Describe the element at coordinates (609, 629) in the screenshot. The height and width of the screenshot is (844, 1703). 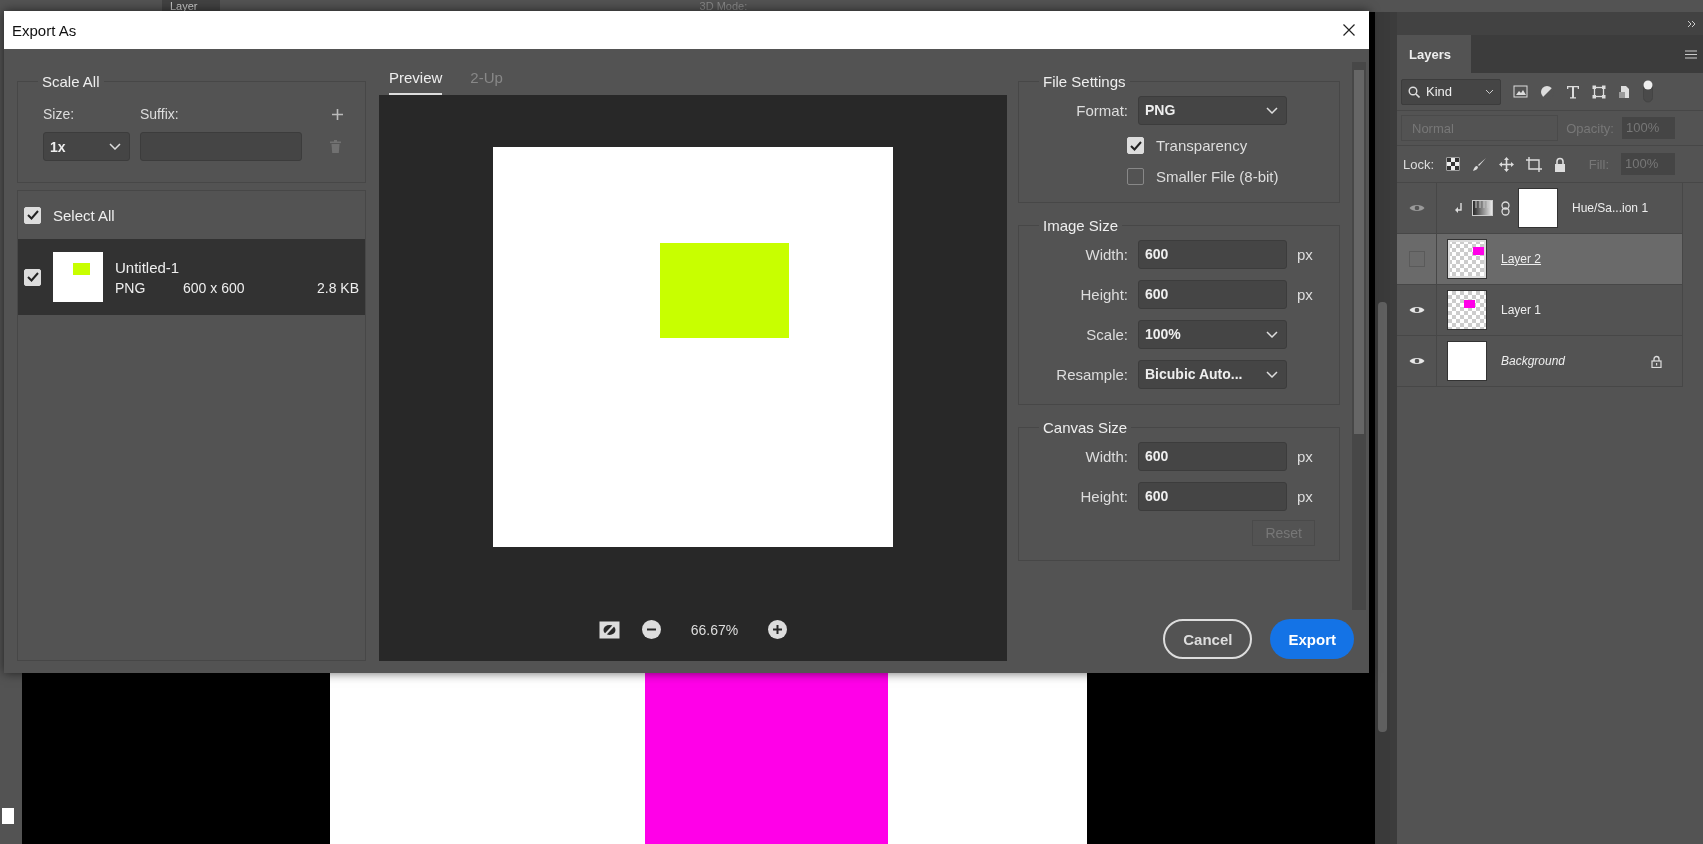
I see `fit-icon` at that location.